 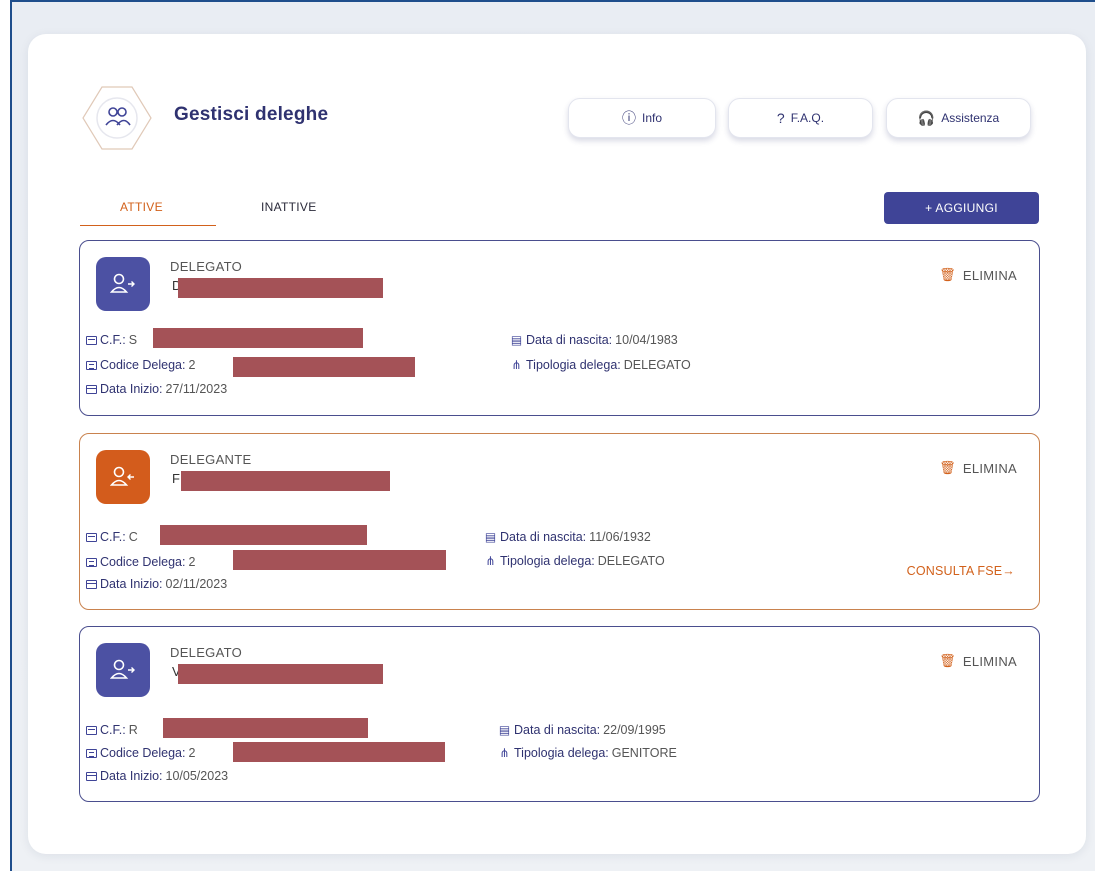 What do you see at coordinates (148, 225) in the screenshot?
I see `active-tab-indicator` at bounding box center [148, 225].